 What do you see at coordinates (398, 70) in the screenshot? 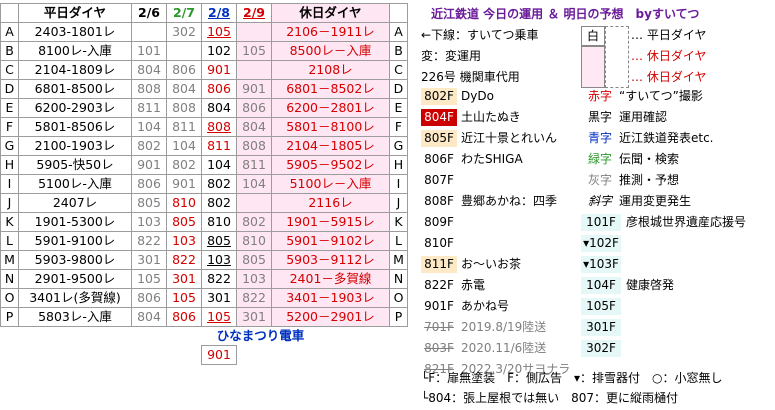
I see `row-code-right: C` at bounding box center [398, 70].